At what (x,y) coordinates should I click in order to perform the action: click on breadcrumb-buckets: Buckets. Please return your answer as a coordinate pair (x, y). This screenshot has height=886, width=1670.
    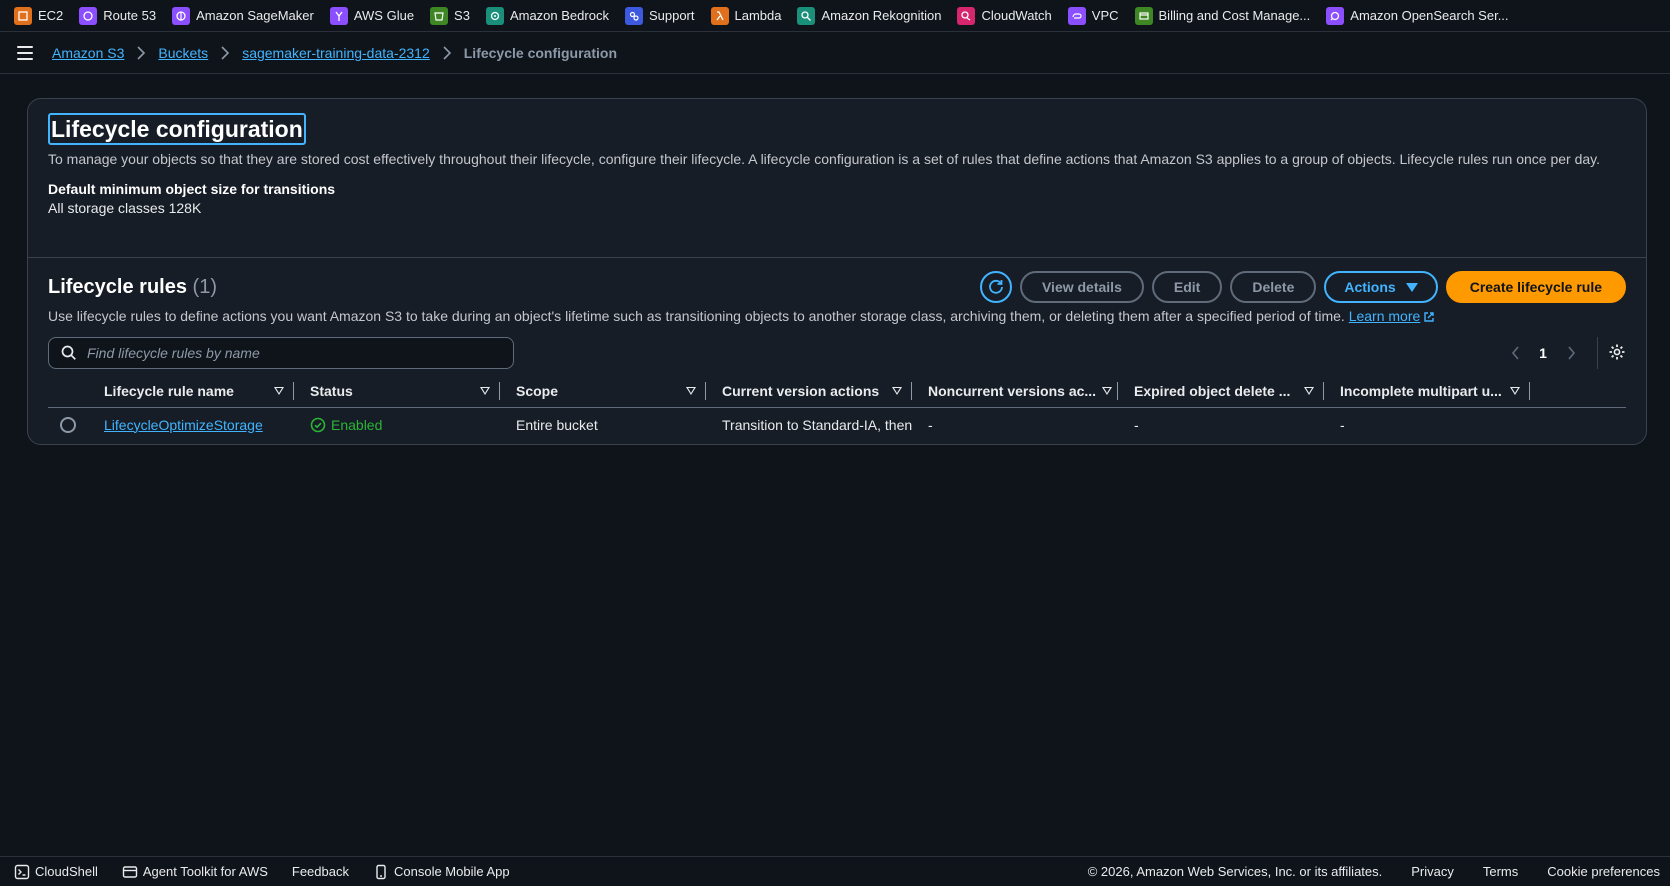
    Looking at the image, I should click on (183, 53).